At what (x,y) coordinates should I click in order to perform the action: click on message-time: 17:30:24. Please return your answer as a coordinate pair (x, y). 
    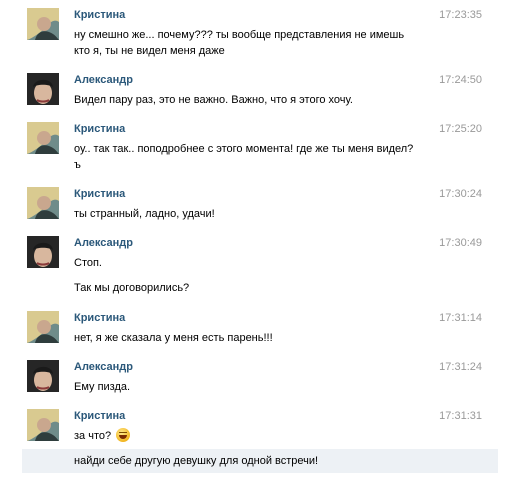
    Looking at the image, I should click on (460, 194).